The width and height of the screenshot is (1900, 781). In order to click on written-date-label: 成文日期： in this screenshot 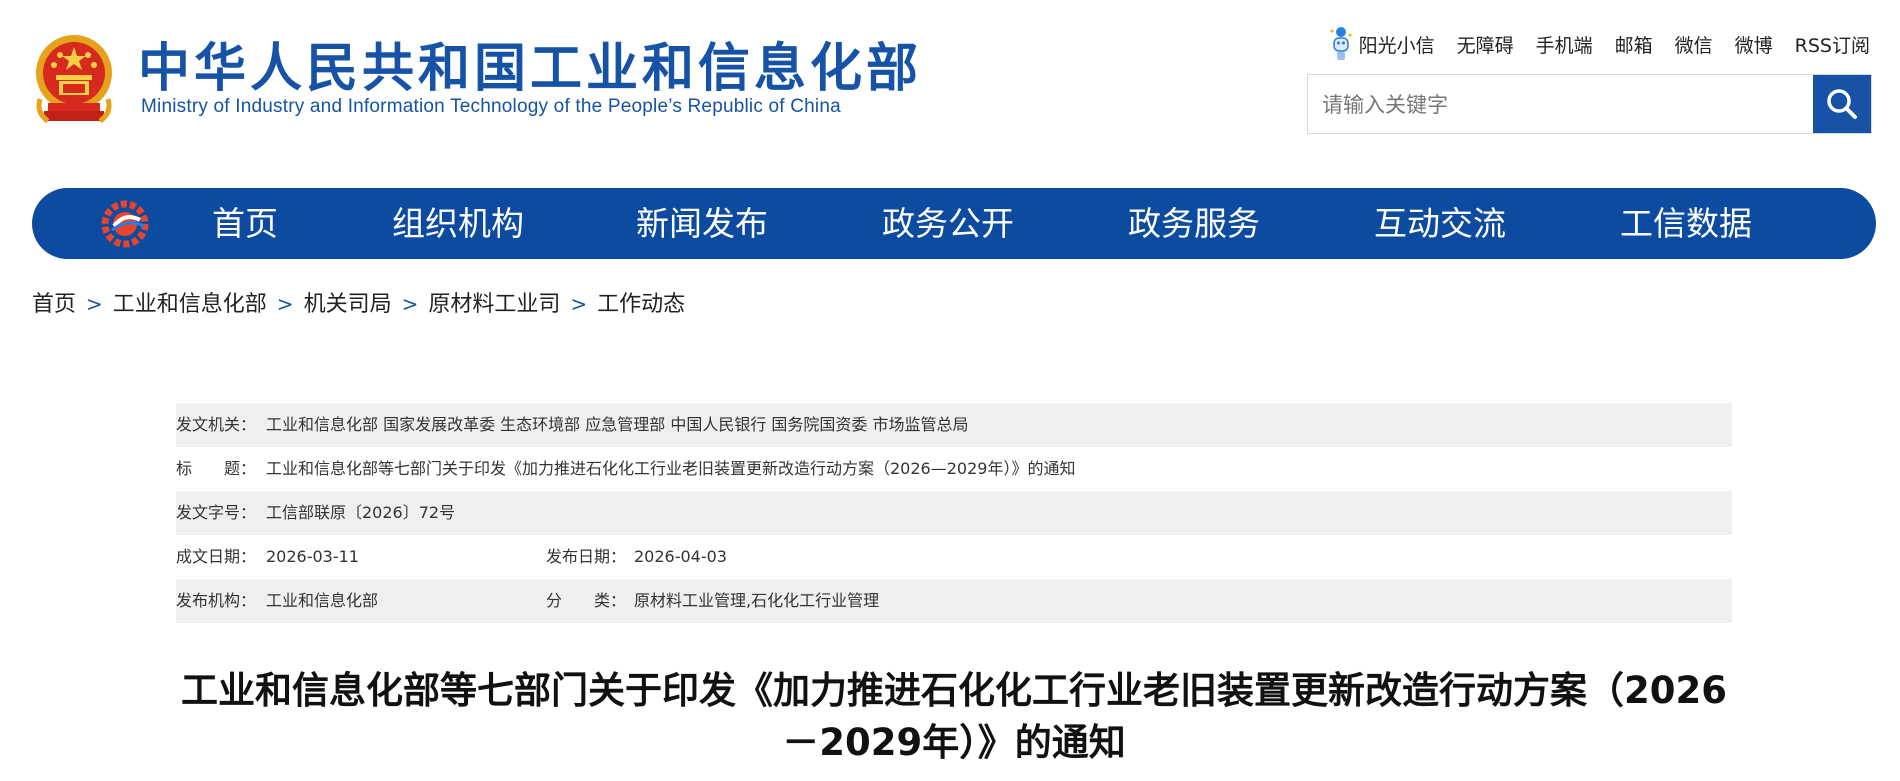, I will do `click(216, 556)`.